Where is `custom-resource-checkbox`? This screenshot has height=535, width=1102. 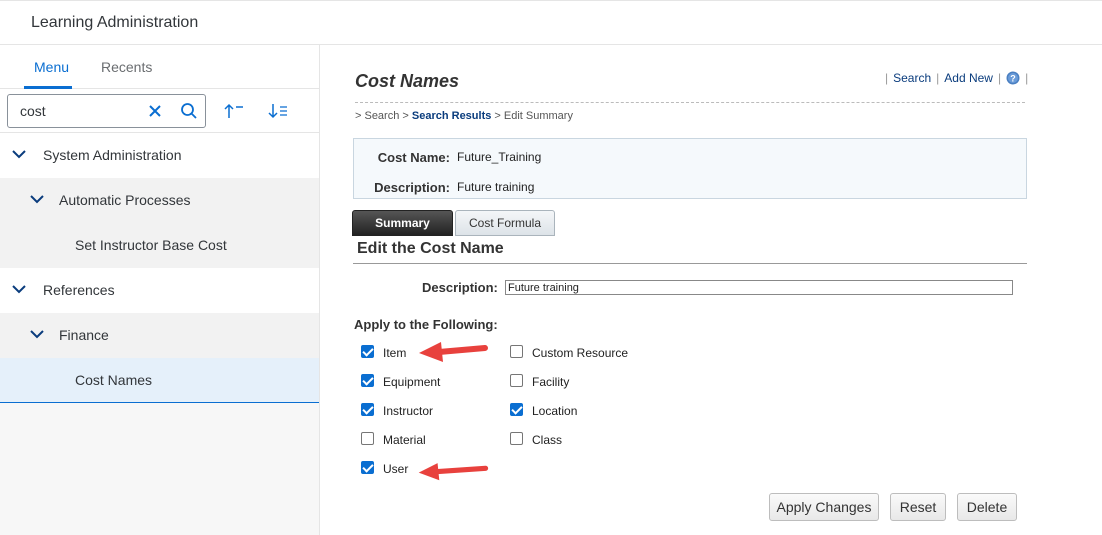
custom-resource-checkbox is located at coordinates (516, 351).